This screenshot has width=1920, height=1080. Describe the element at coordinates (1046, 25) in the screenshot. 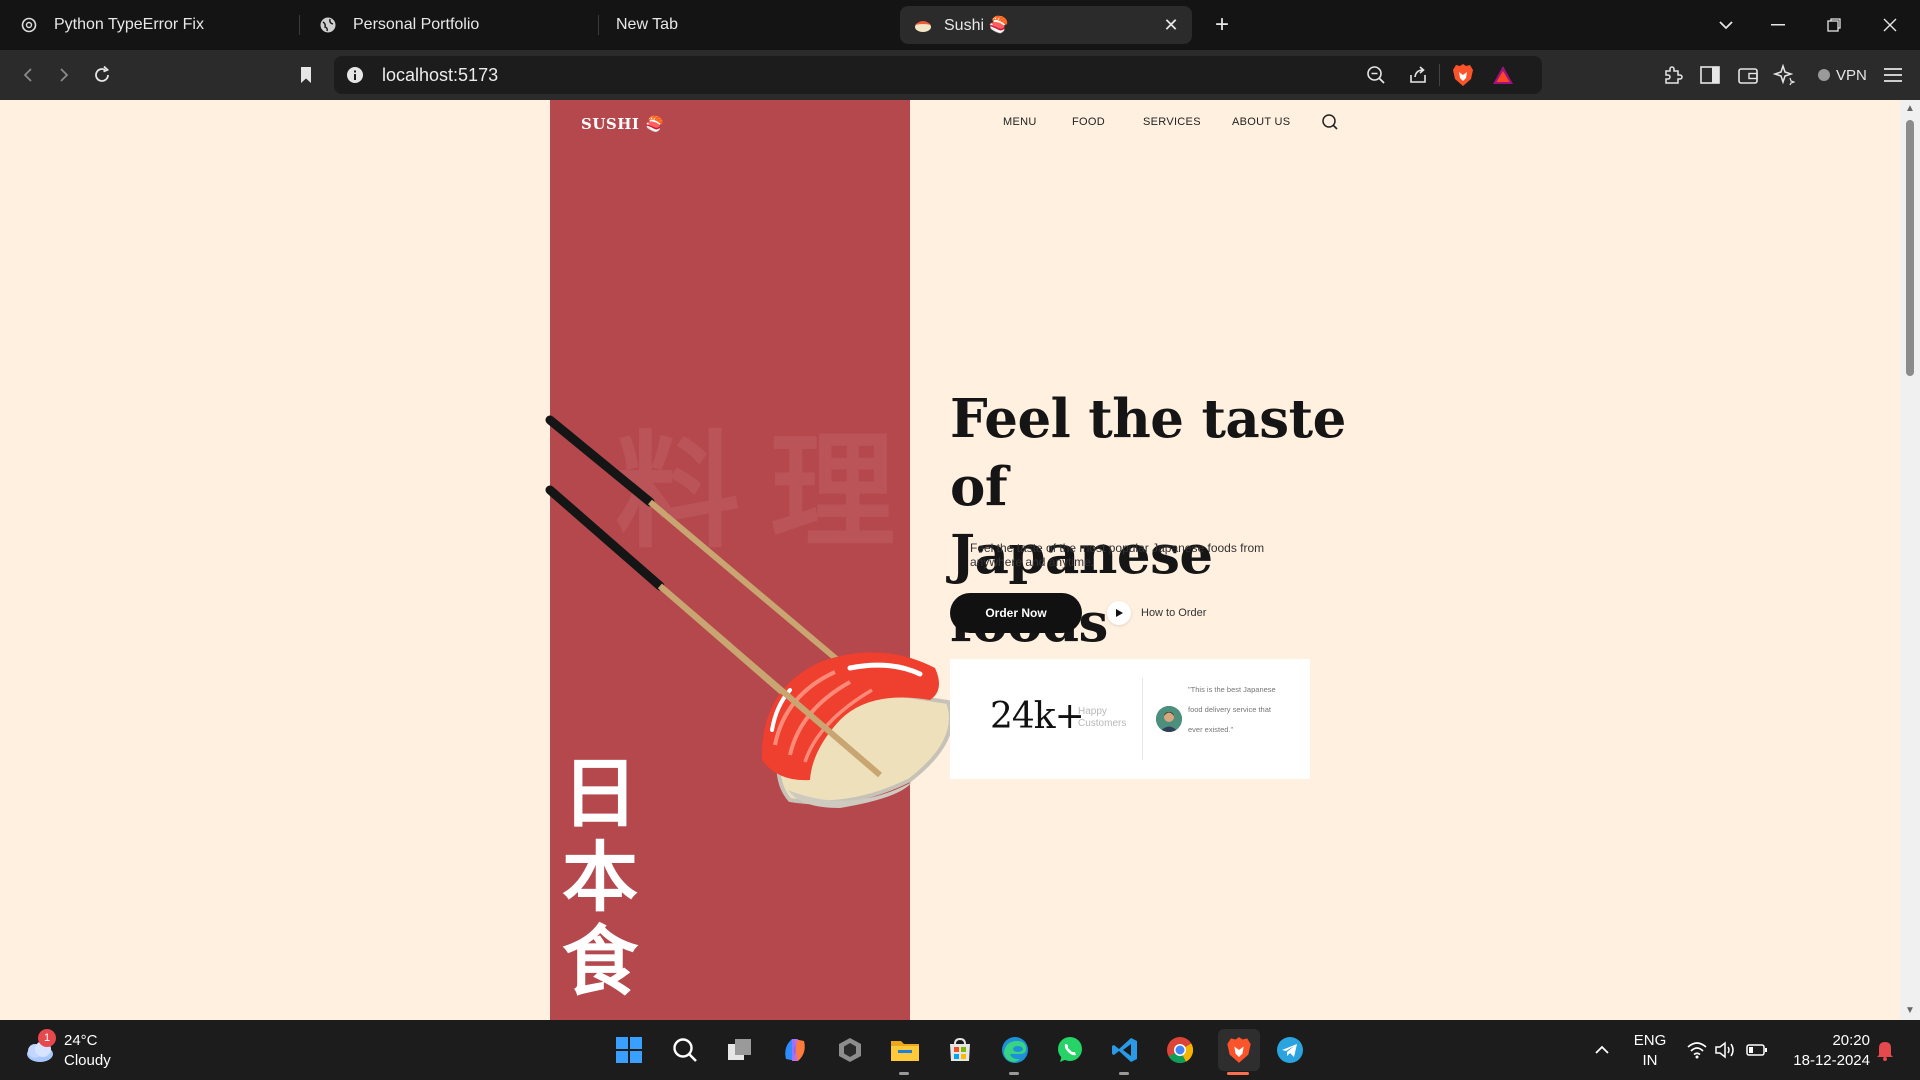

I see `tab-sushi: Sushi 🍣 ✕` at that location.